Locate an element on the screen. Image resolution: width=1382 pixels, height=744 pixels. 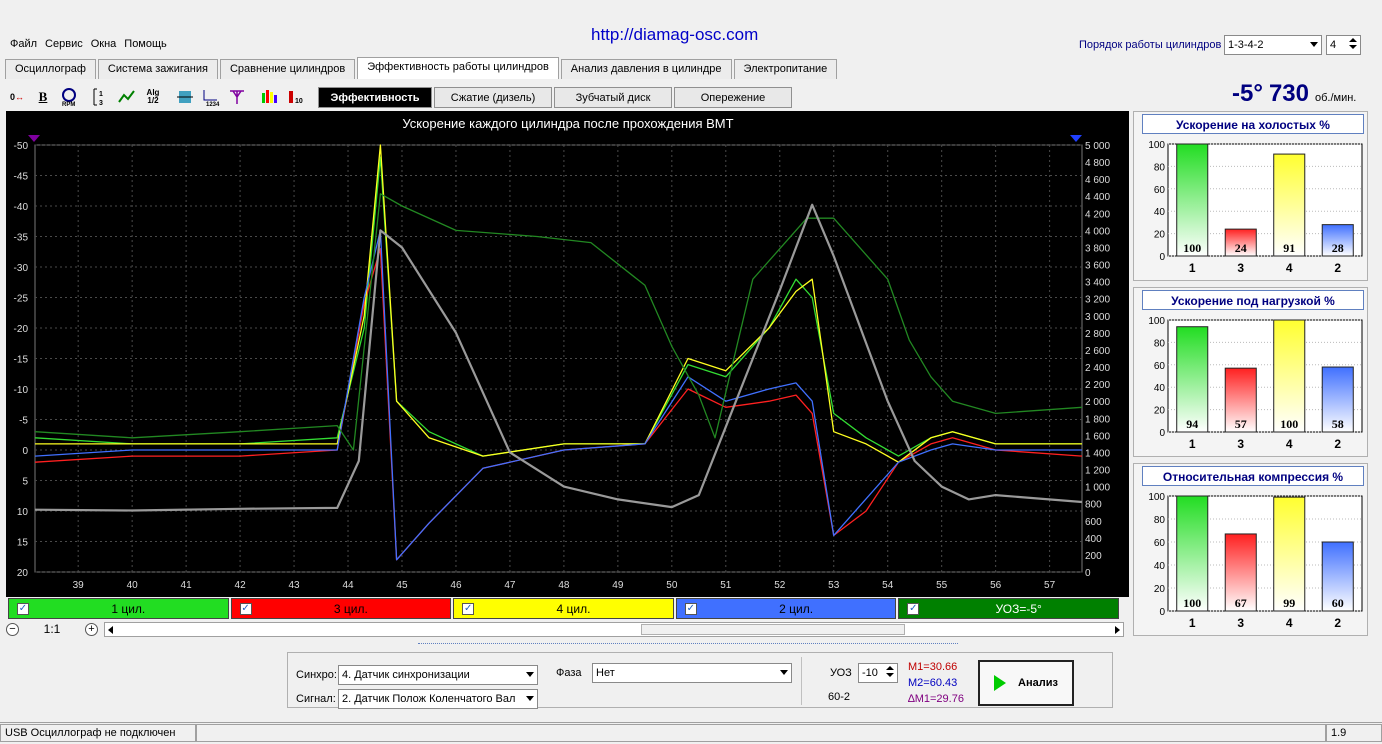
numbering-icon: 13 is located at coordinates (101, 97).